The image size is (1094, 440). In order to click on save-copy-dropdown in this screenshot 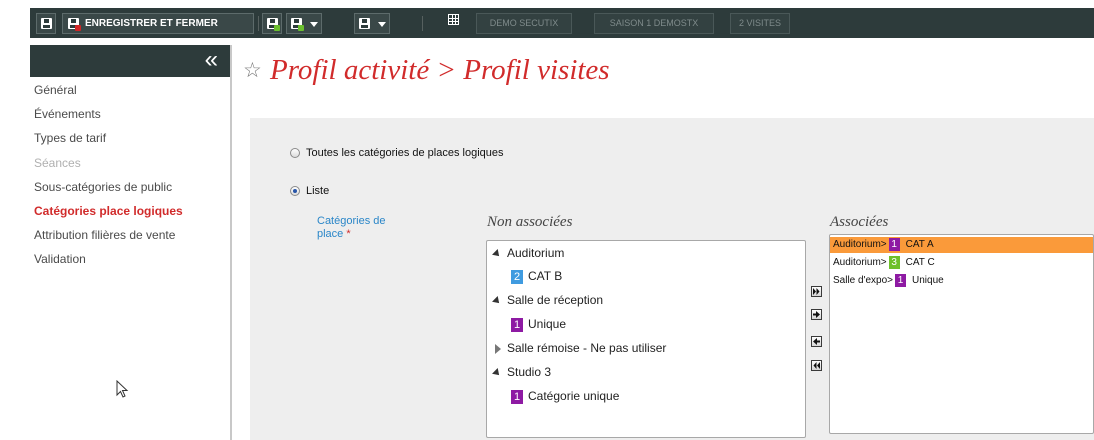, I will do `click(304, 23)`.